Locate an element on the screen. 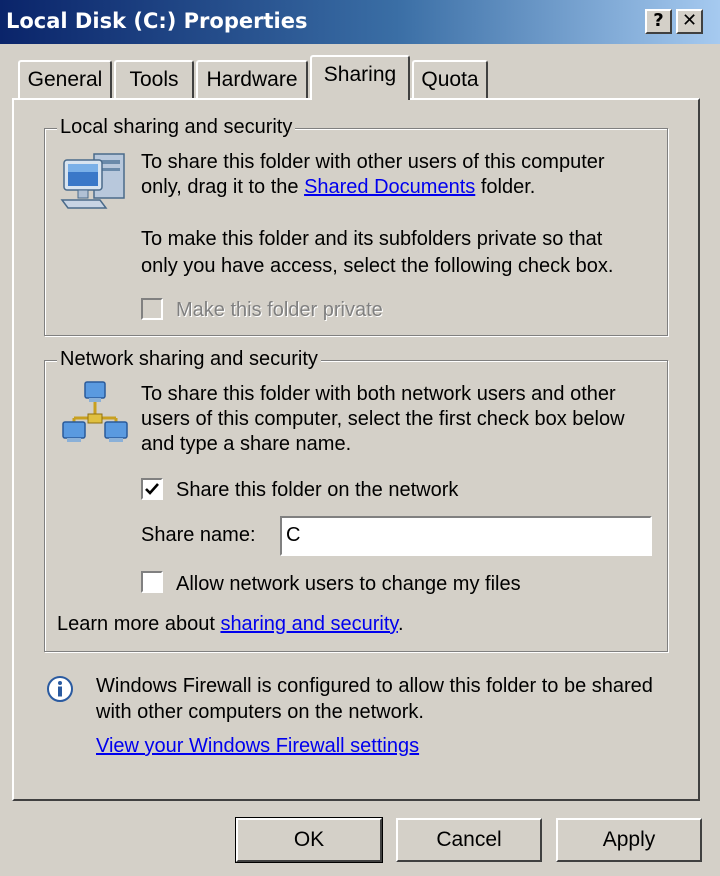 The height and width of the screenshot is (876, 720). network-icon is located at coordinates (95, 411).